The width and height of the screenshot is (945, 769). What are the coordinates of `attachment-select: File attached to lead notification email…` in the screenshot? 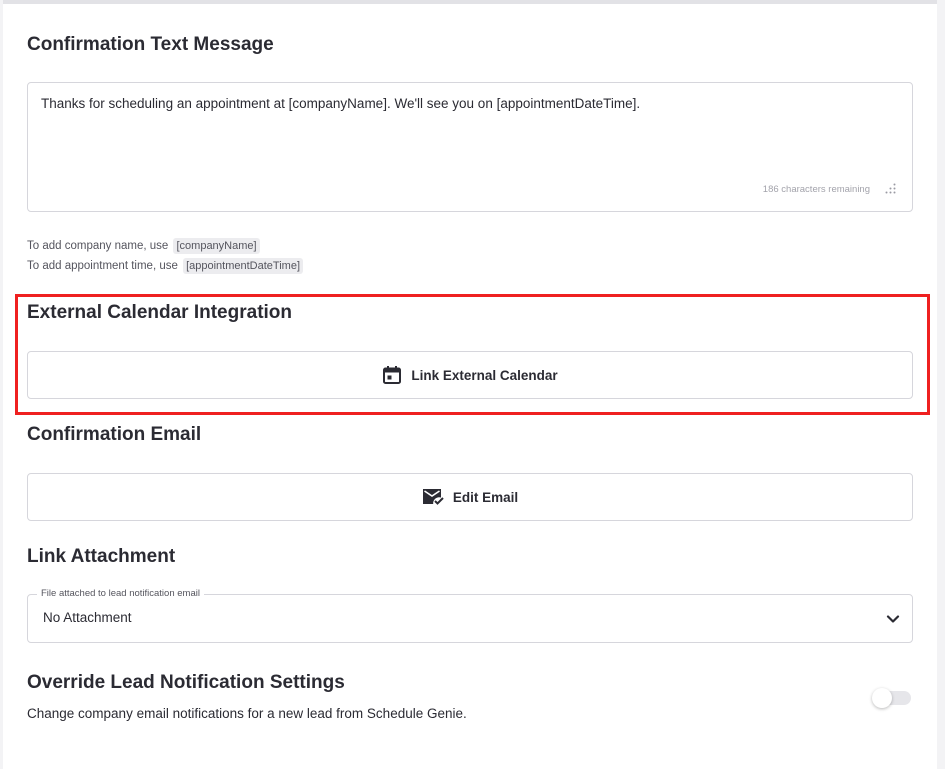 It's located at (470, 615).